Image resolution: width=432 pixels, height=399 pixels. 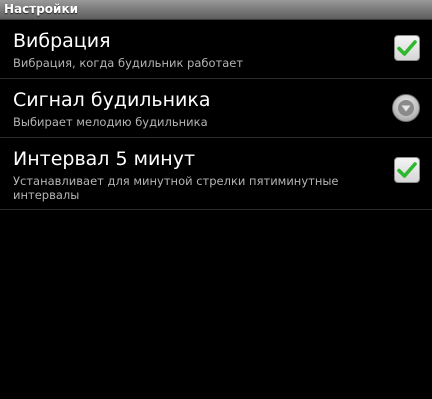 What do you see at coordinates (41, 9) in the screenshot?
I see `page-title: Настройки` at bounding box center [41, 9].